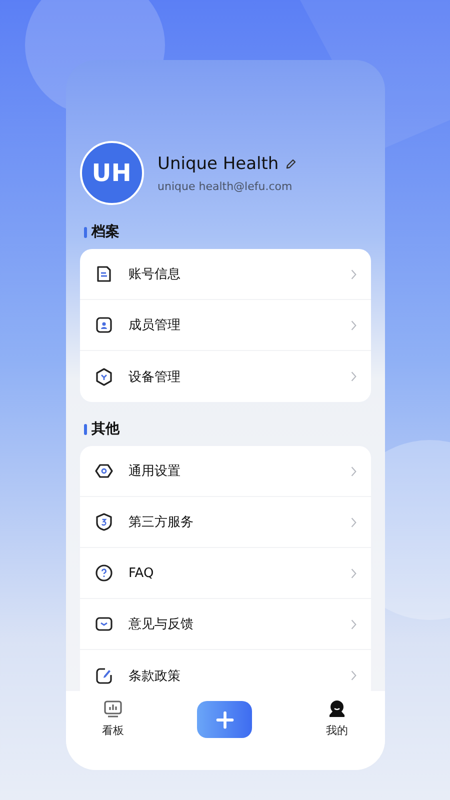  Describe the element at coordinates (225, 522) in the screenshot. I see `menu-item: 第三方服务` at that location.